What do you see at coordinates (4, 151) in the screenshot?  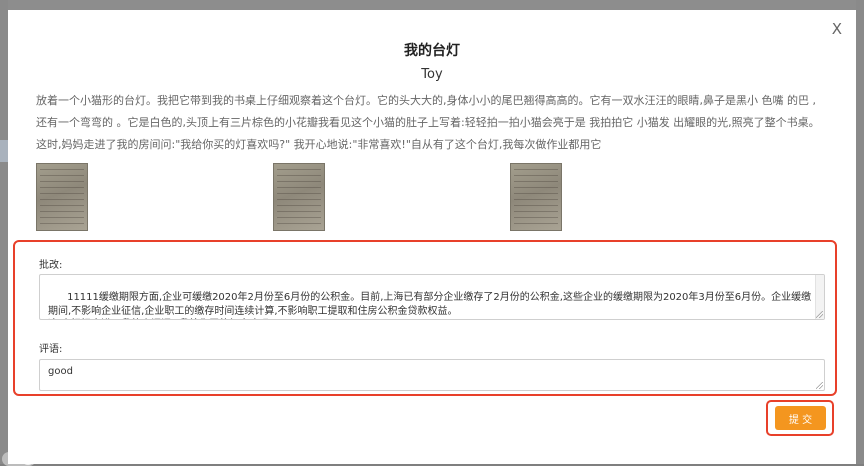 I see `backdrop-sidebar-highlight` at bounding box center [4, 151].